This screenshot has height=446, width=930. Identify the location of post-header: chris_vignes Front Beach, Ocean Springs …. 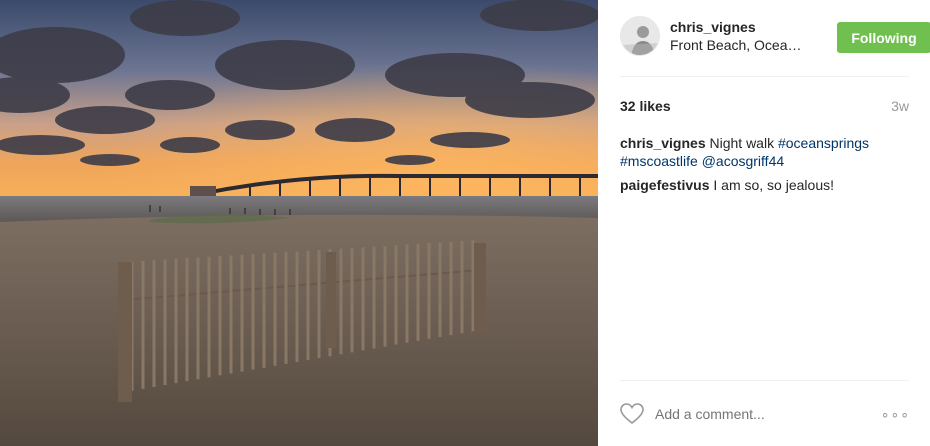
(775, 38).